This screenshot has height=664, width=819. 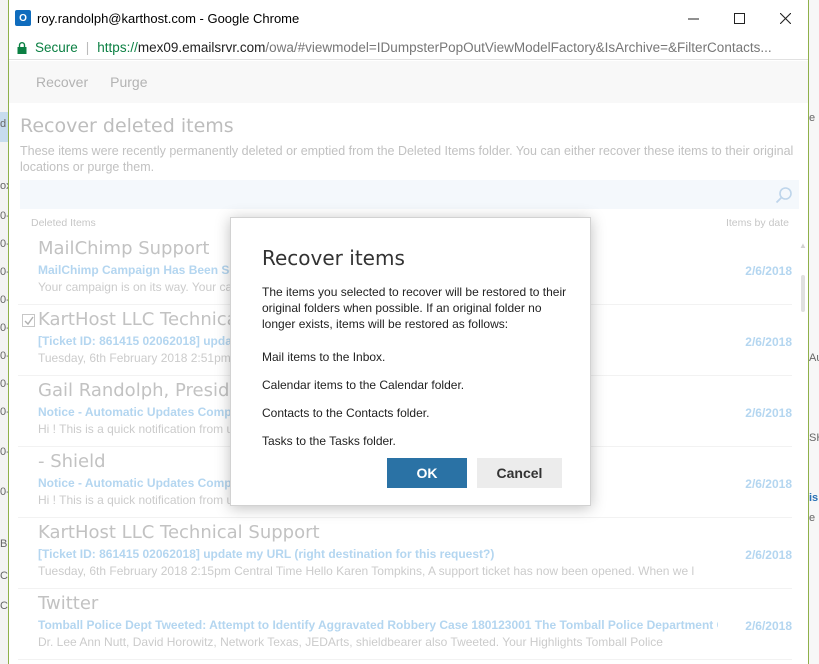 I want to click on maximize-icon, so click(x=739, y=18).